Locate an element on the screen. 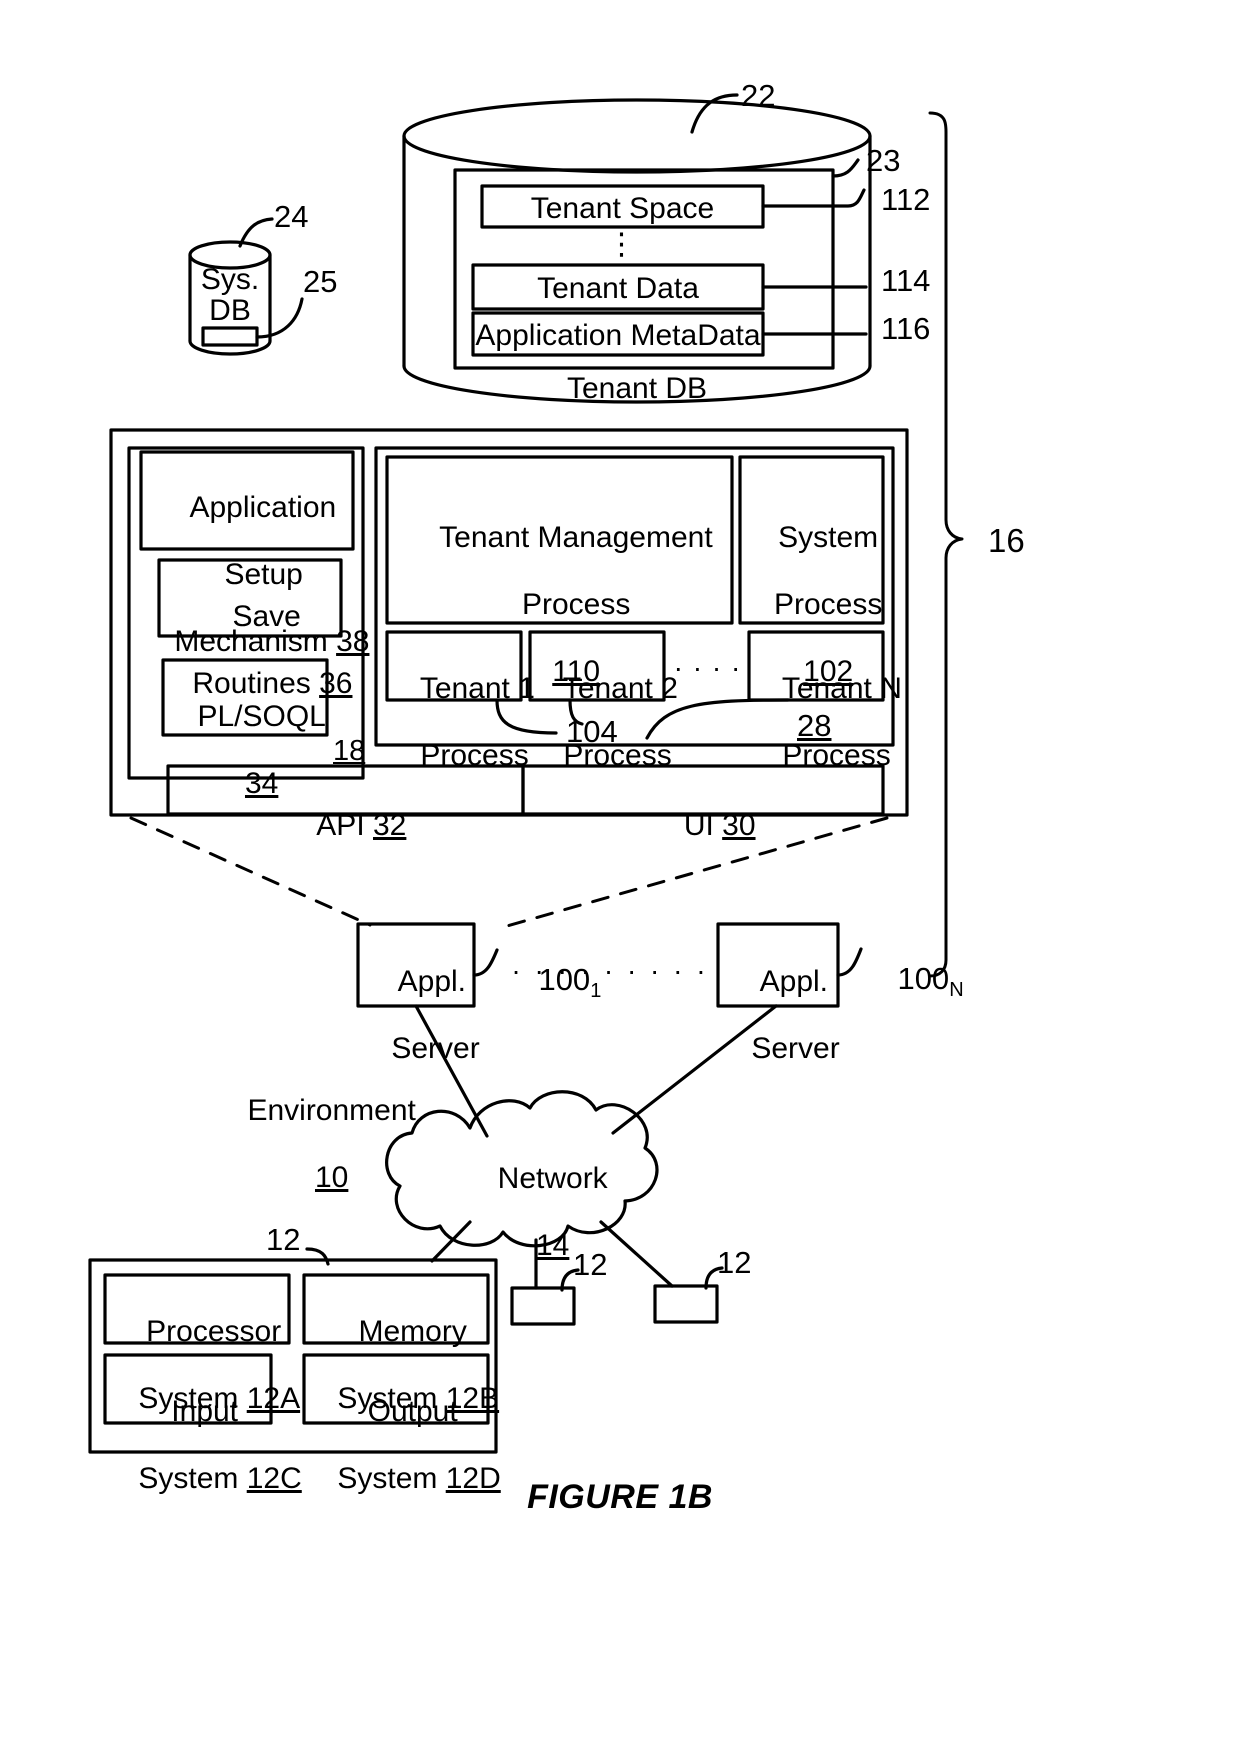 This screenshot has height=1762, width=1240. tenant-1-line1: Tenant 1 is located at coordinates (477, 688).